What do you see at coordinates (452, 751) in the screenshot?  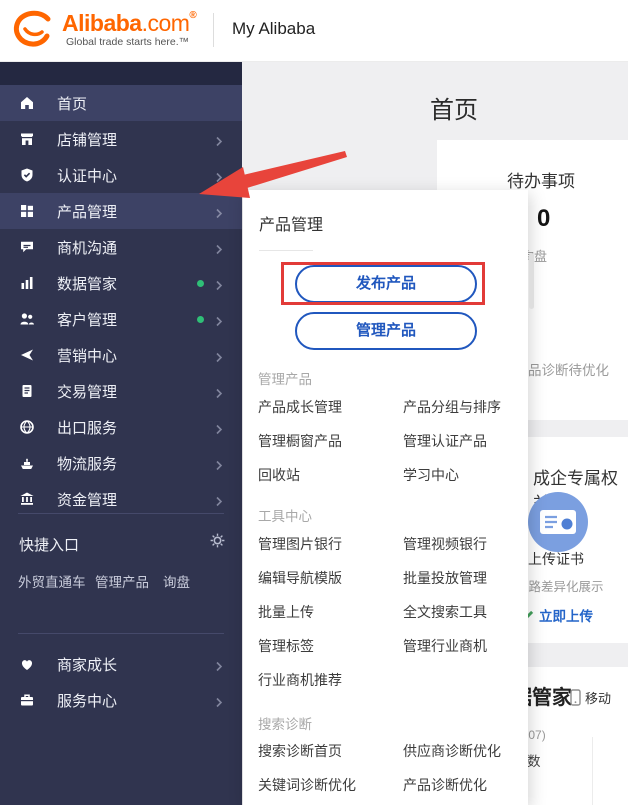 I see `flyout-link: 供应商诊断优化` at bounding box center [452, 751].